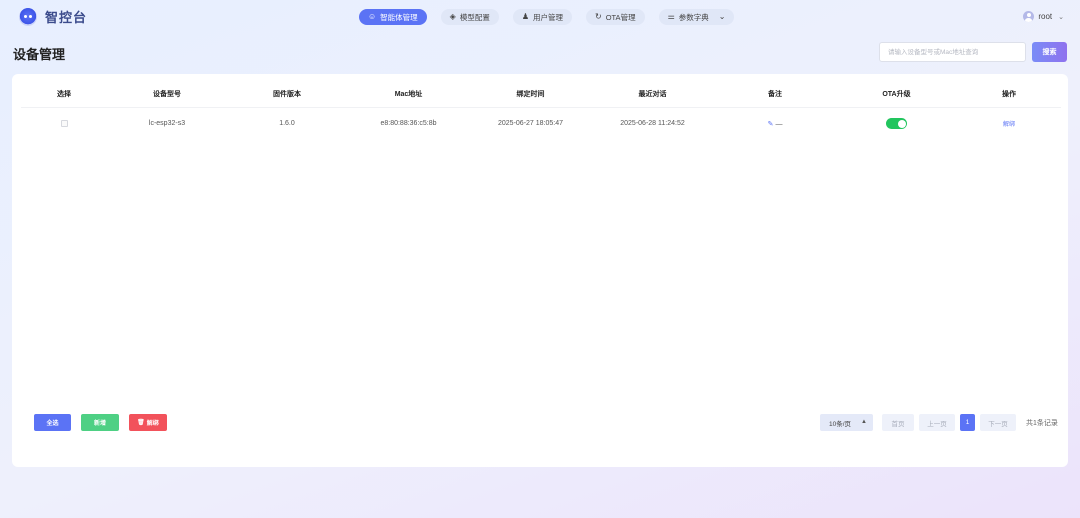  Describe the element at coordinates (287, 95) in the screenshot. I see `header-firmware: 固件版本` at that location.